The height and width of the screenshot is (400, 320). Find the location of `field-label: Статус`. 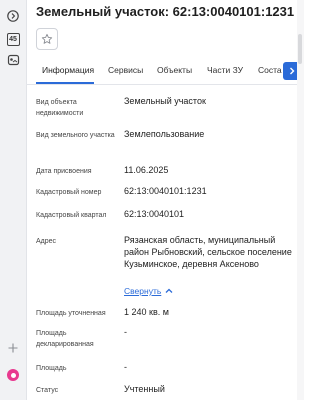

field-label: Статус is located at coordinates (47, 390).